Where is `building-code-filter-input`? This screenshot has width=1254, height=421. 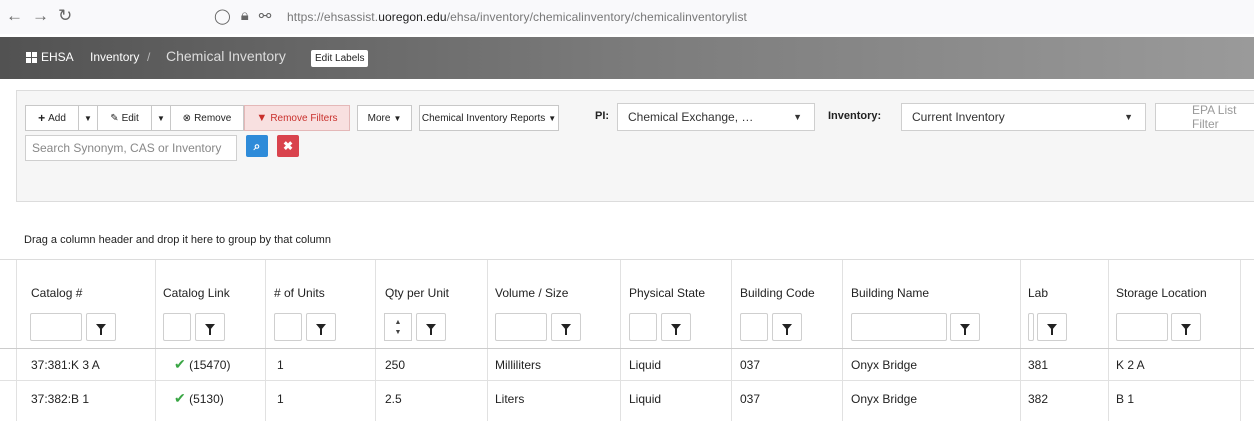
building-code-filter-input is located at coordinates (754, 327).